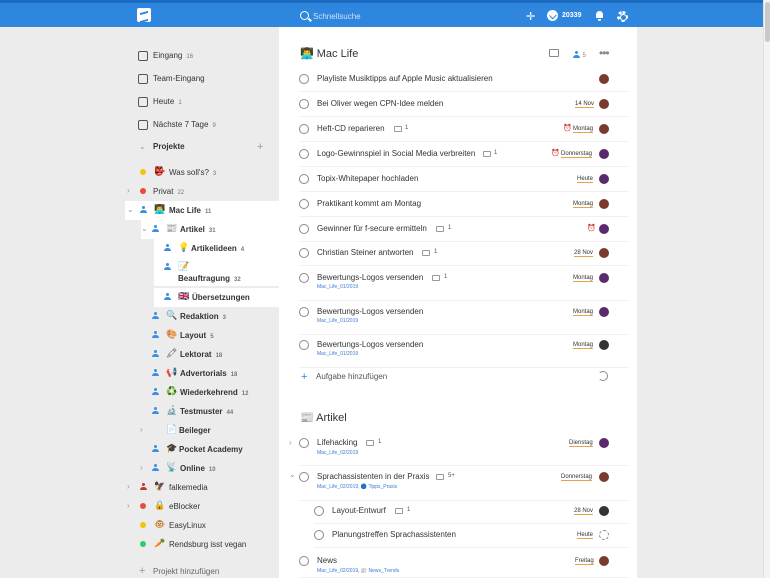 Image resolution: width=770 pixels, height=578 pixels. I want to click on task-row: Topix-Whitepaper hochladen Heute, so click(464, 181).